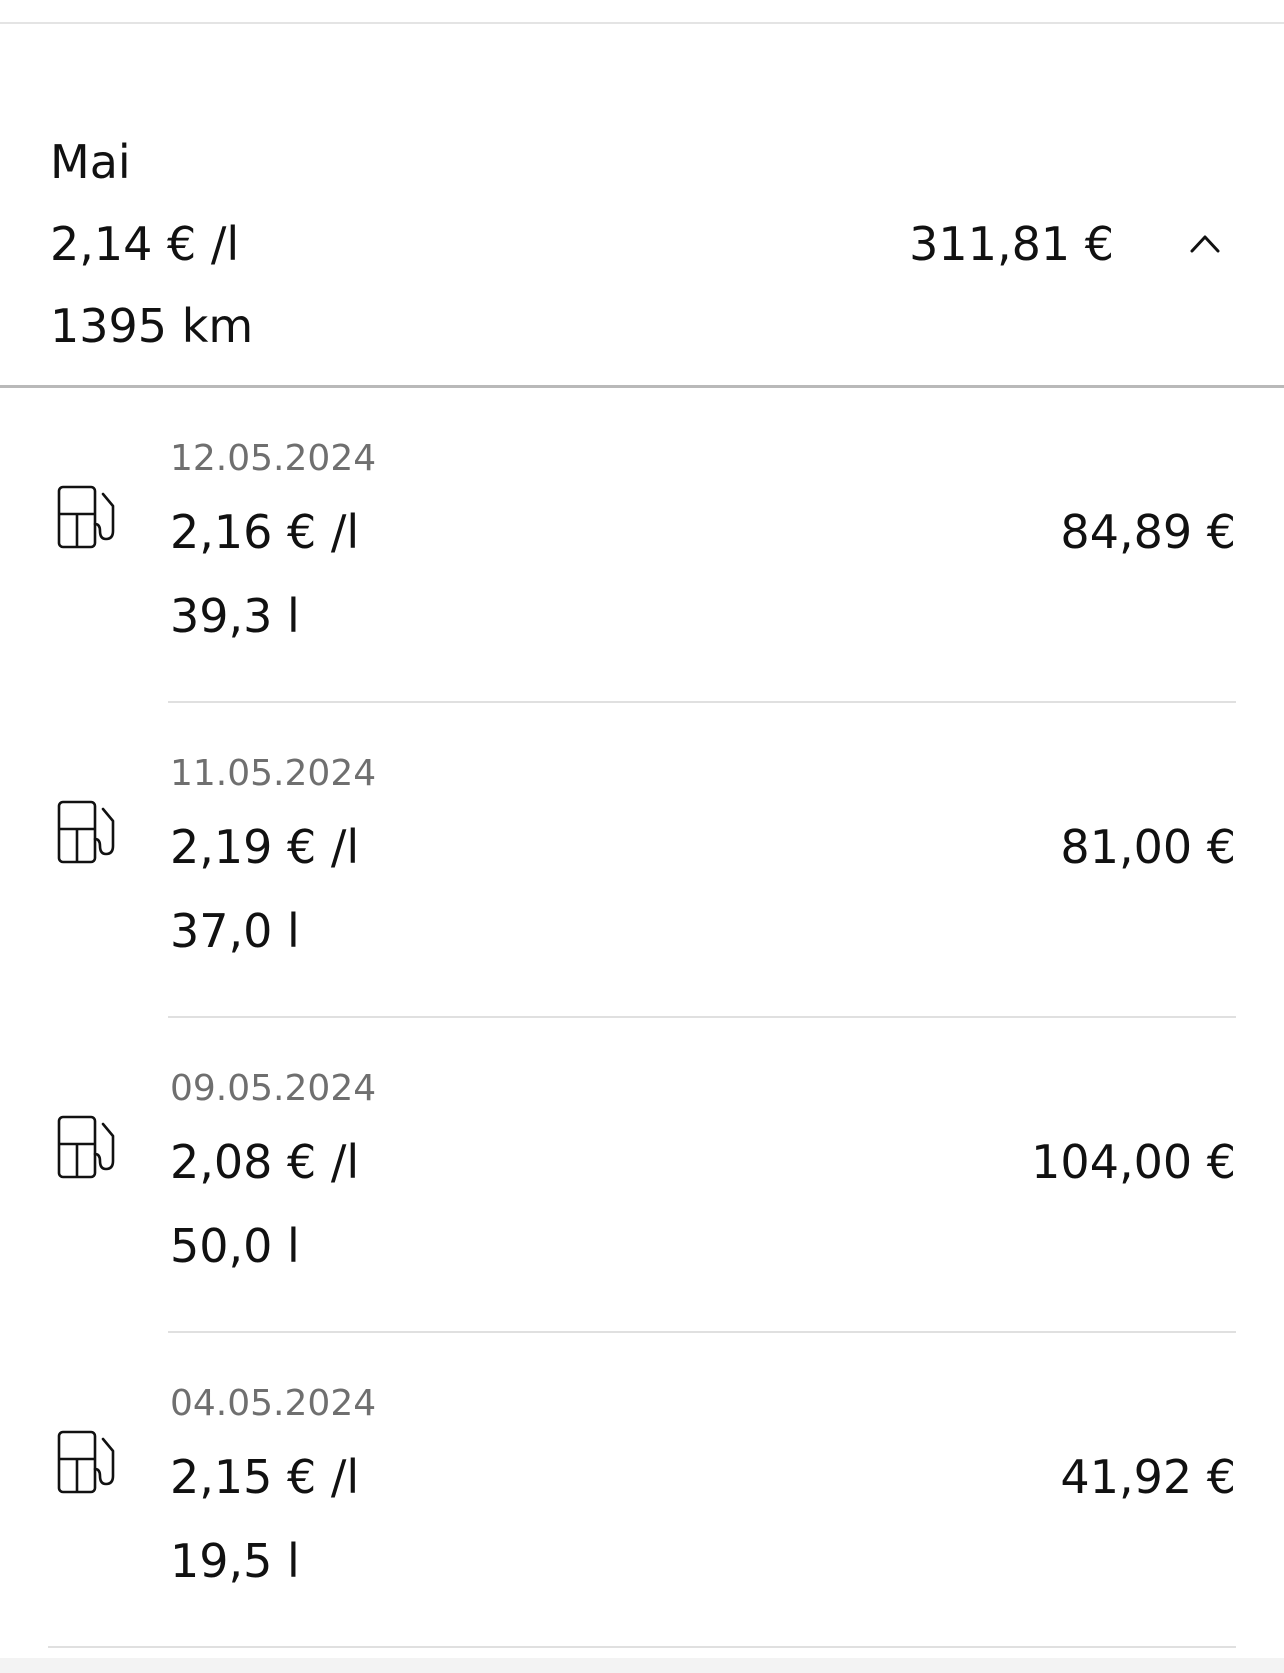 The width and height of the screenshot is (1284, 1673). Describe the element at coordinates (90, 162) in the screenshot. I see `month-name: Mai` at that location.